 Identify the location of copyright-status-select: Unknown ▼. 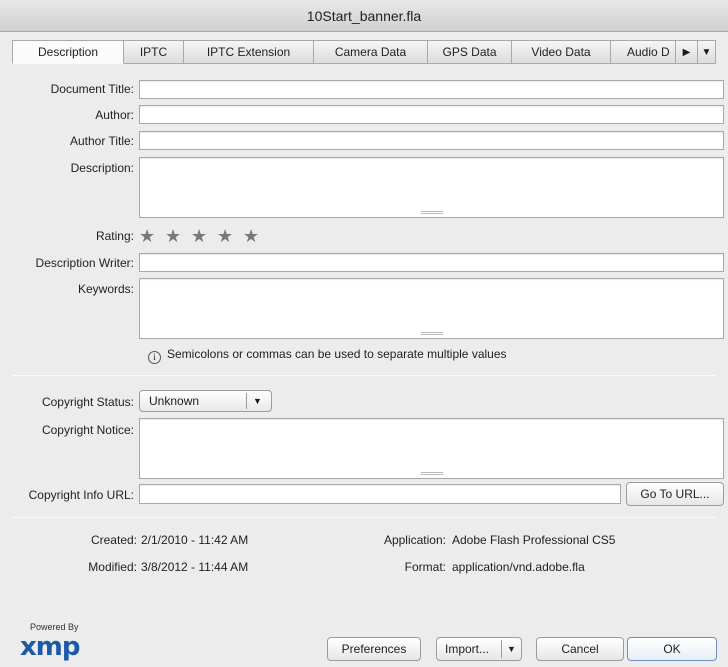
(205, 401).